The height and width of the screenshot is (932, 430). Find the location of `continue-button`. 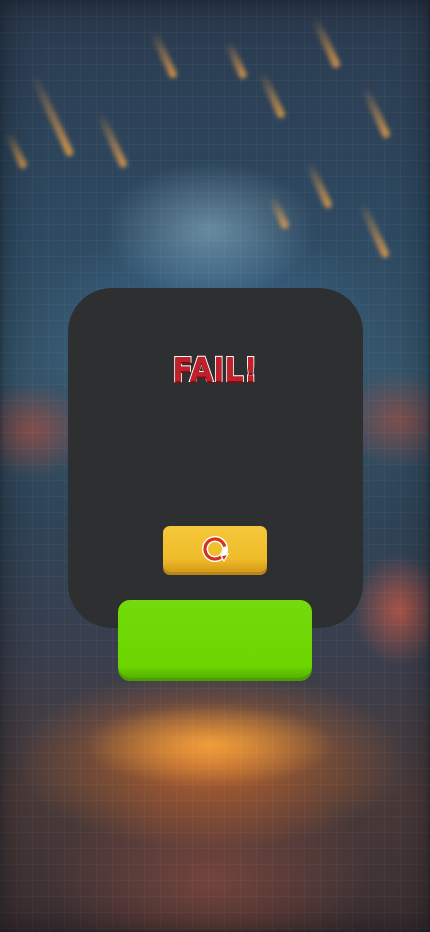

continue-button is located at coordinates (215, 639).